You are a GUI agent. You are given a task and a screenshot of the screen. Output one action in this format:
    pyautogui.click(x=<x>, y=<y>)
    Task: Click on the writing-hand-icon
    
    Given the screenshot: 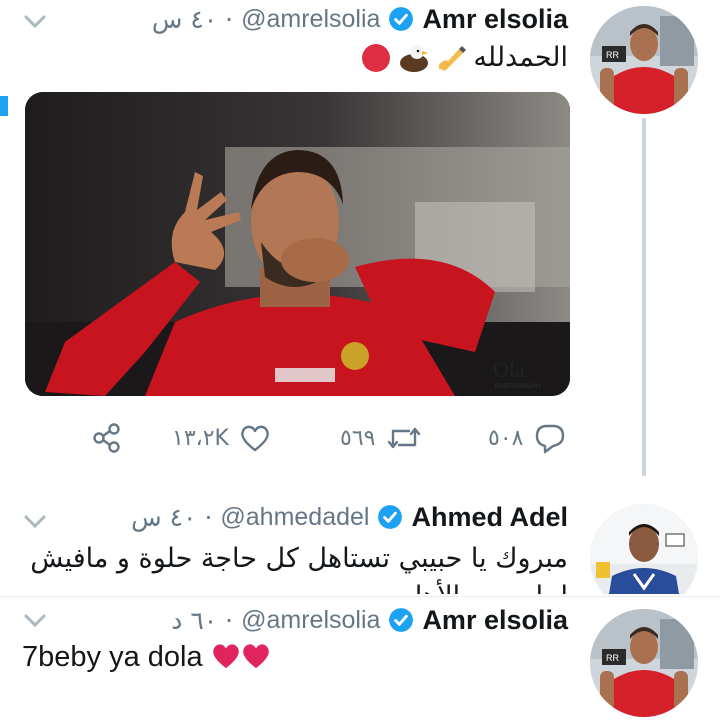 What is the action you would take?
    pyautogui.click(x=453, y=58)
    